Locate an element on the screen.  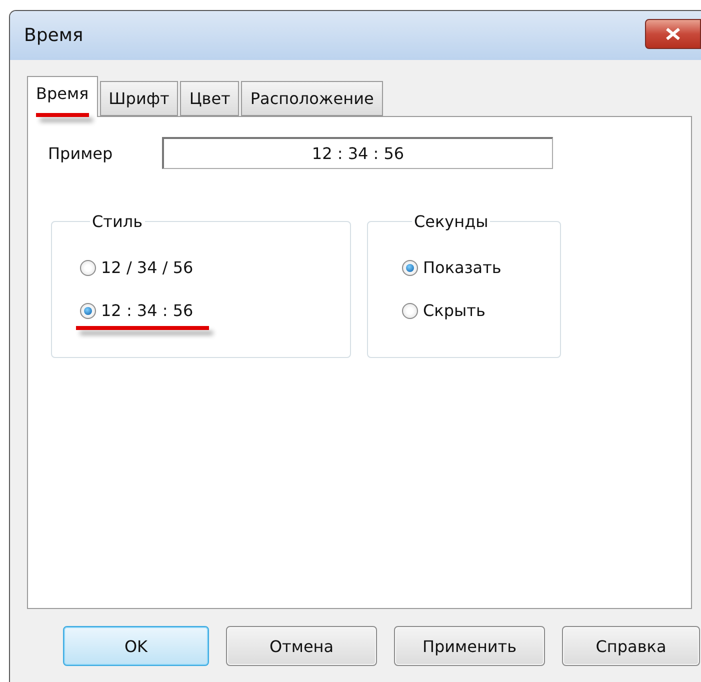
dialog-button: Применить is located at coordinates (469, 646).